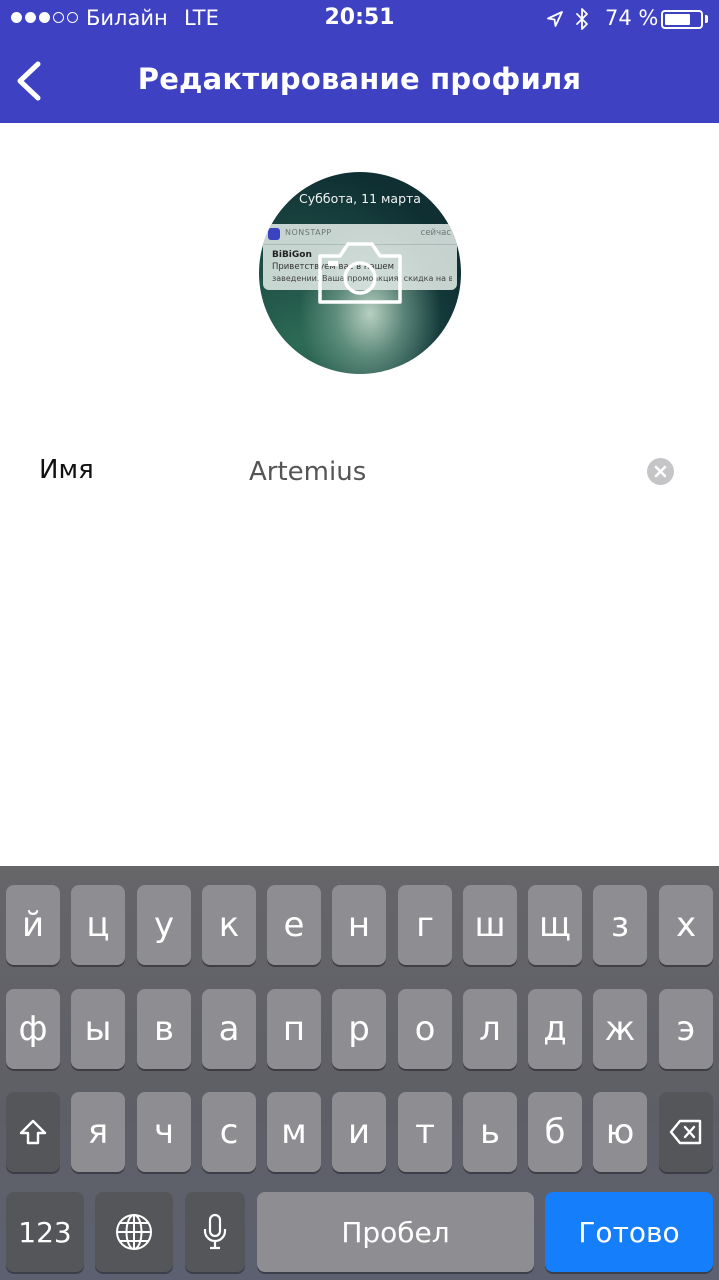  I want to click on key-п: п, so click(294, 1029).